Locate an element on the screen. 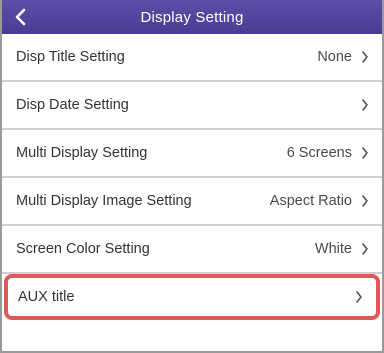 This screenshot has height=353, width=384. setting-row-disp-date: Disp Date Setting is located at coordinates (192, 106).